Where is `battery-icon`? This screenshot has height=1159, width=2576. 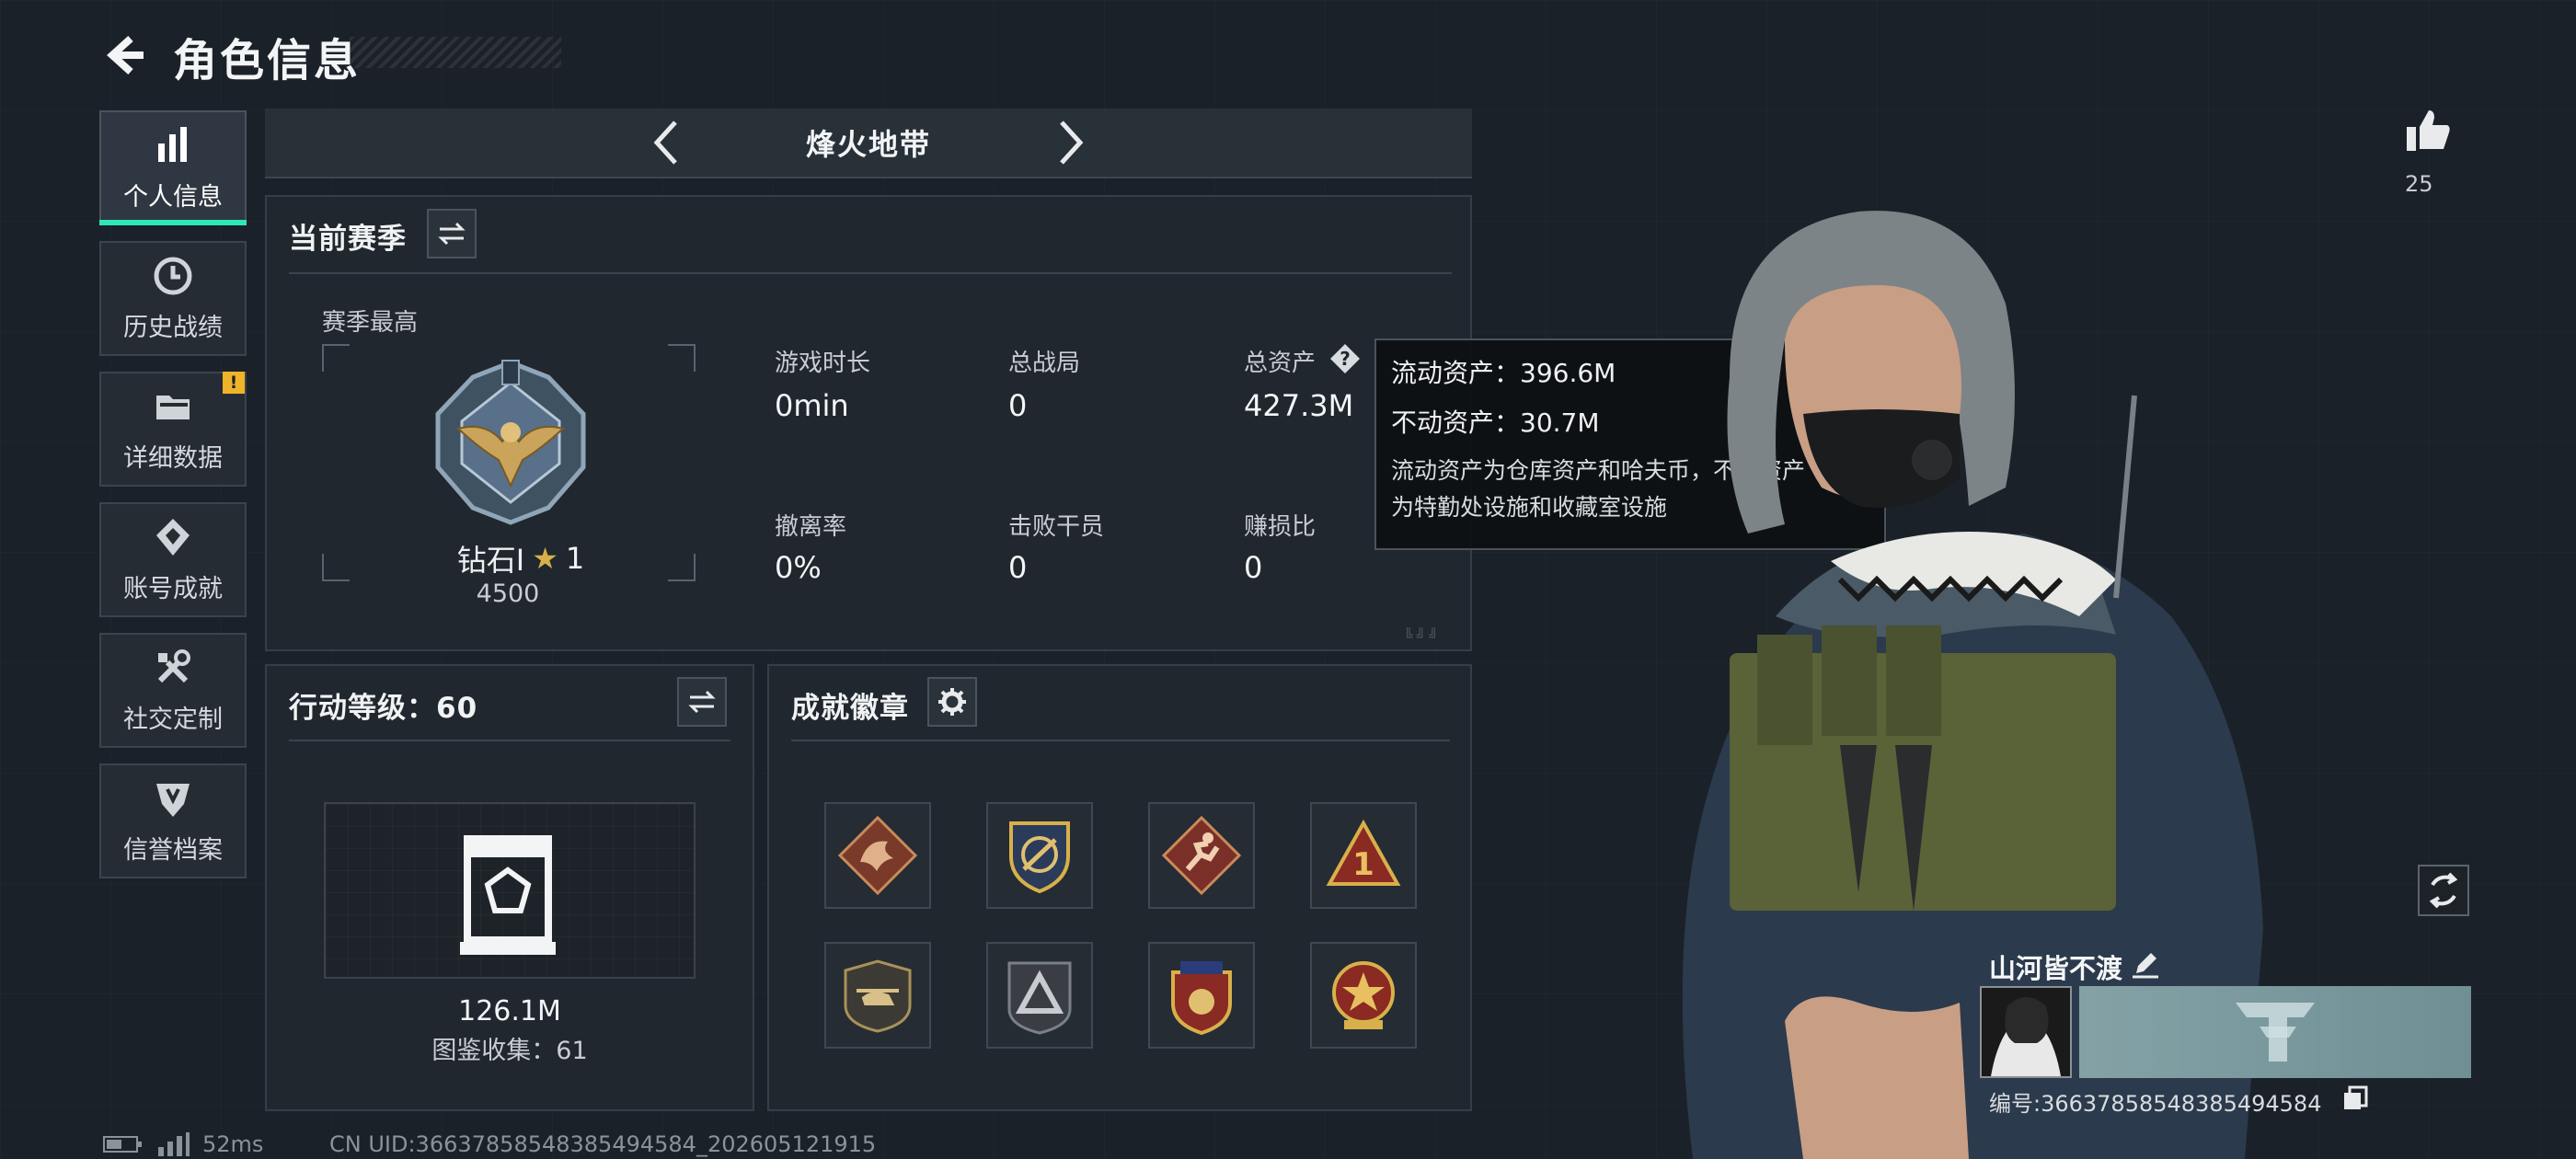
battery-icon is located at coordinates (122, 1144).